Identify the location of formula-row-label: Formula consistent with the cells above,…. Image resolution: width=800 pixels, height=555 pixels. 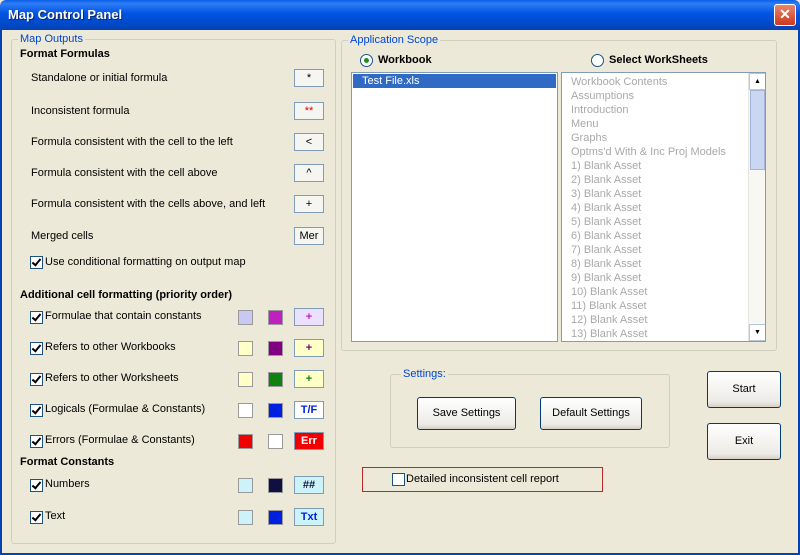
(148, 204).